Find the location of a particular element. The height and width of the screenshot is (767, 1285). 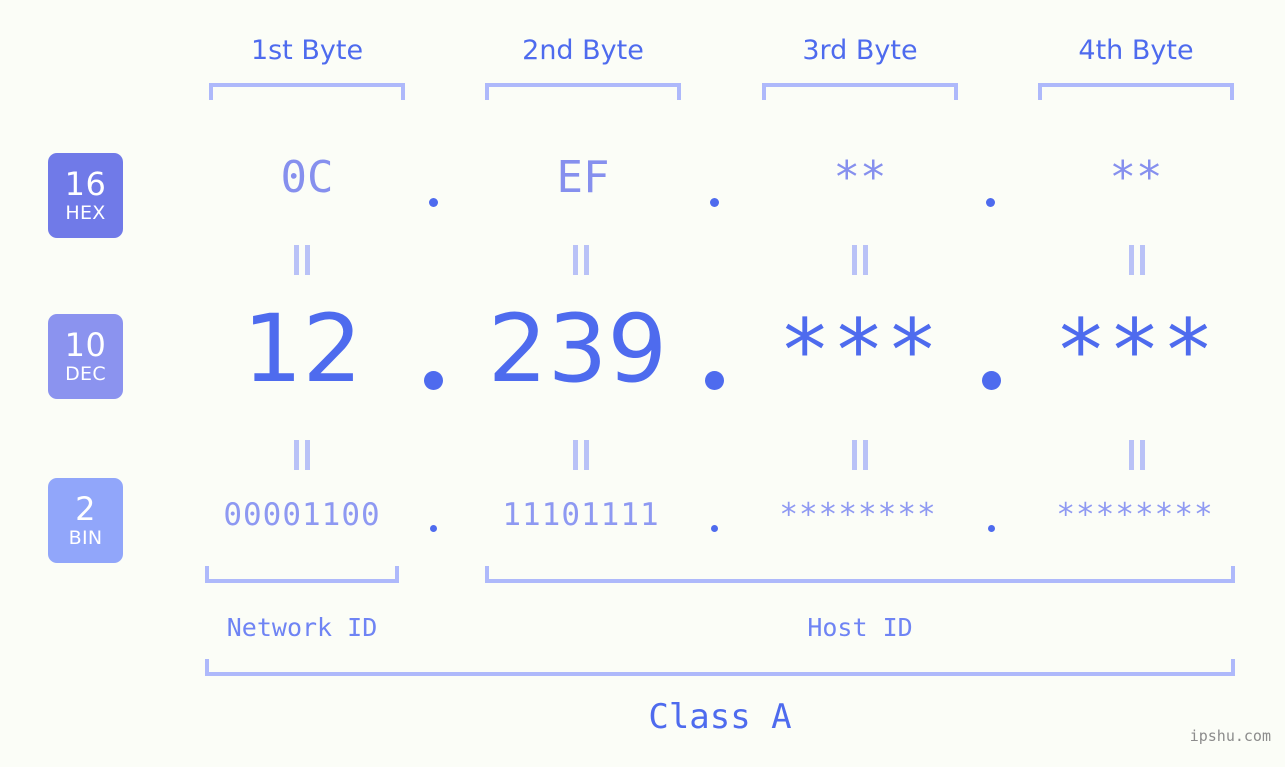

base-badge-bin: 2 BIN is located at coordinates (85, 520).